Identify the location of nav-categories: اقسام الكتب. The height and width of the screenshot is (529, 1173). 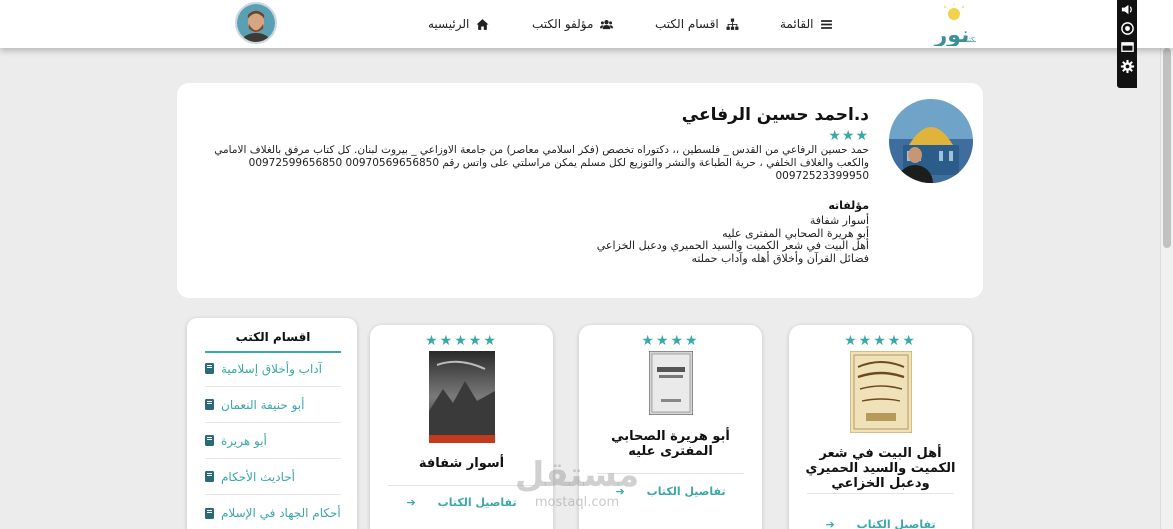
(697, 24).